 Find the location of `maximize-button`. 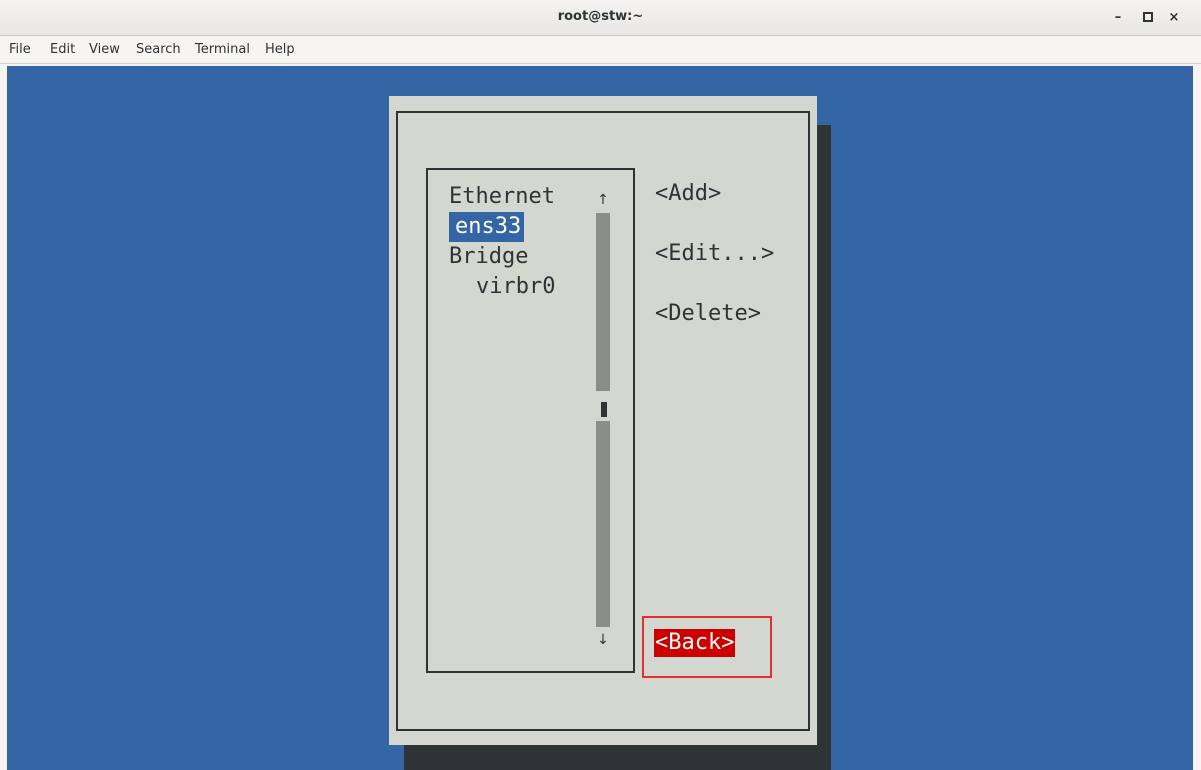

maximize-button is located at coordinates (1148, 17).